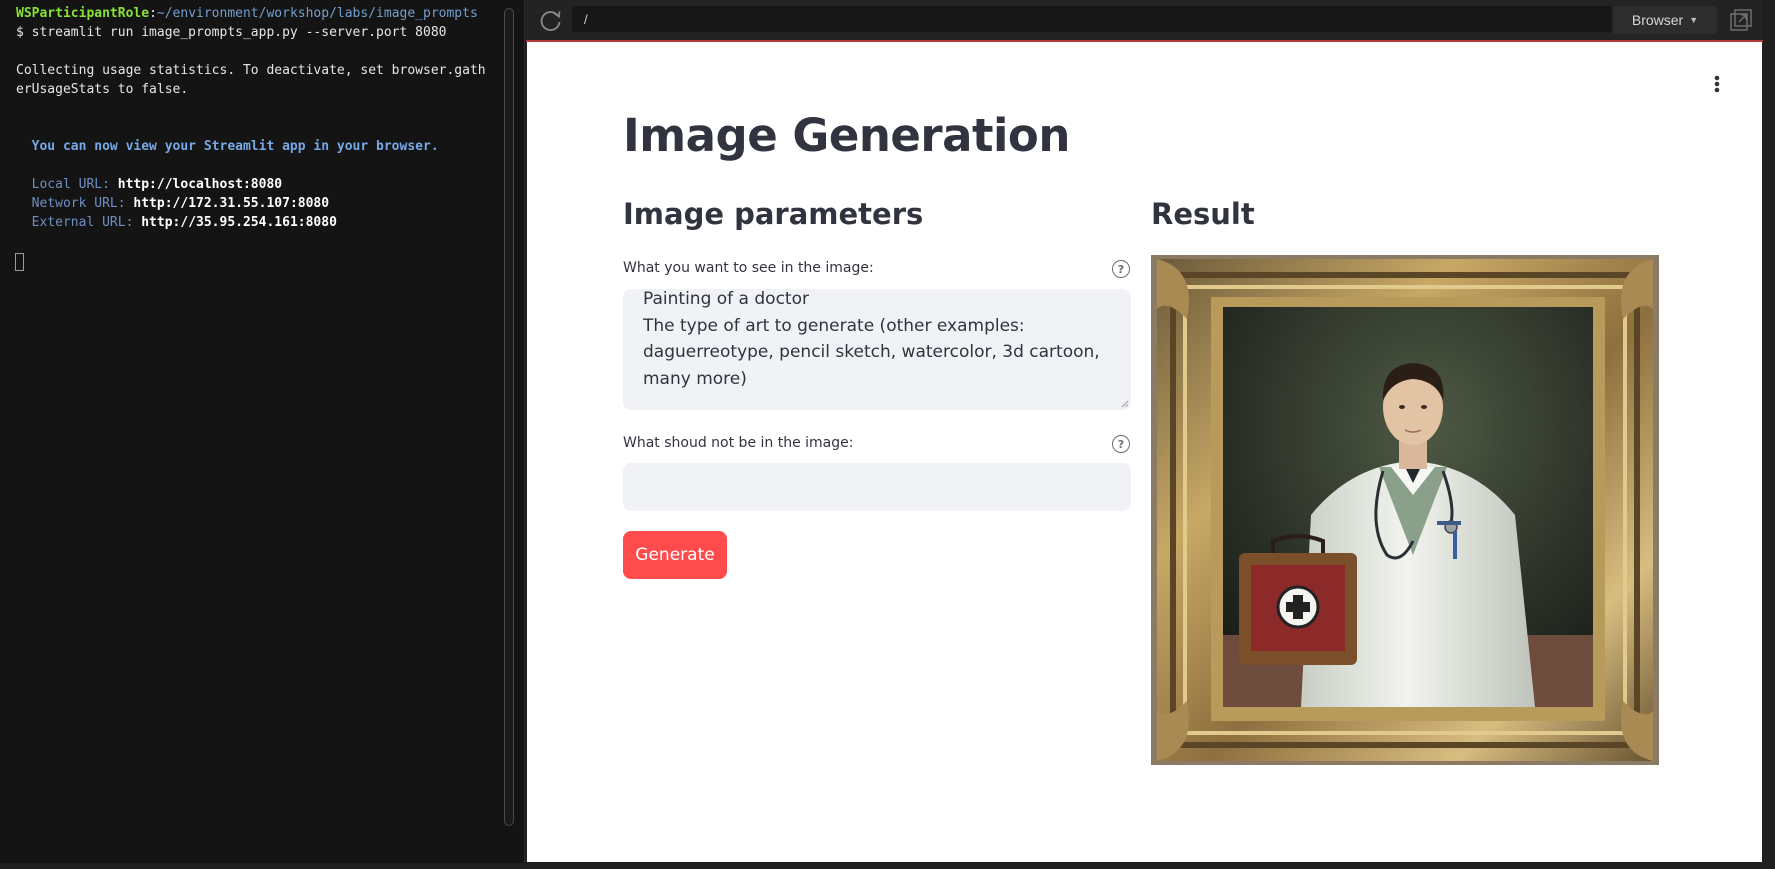 This screenshot has width=1775, height=869. Describe the element at coordinates (1125, 404) in the screenshot. I see `resize-handle-icon` at that location.